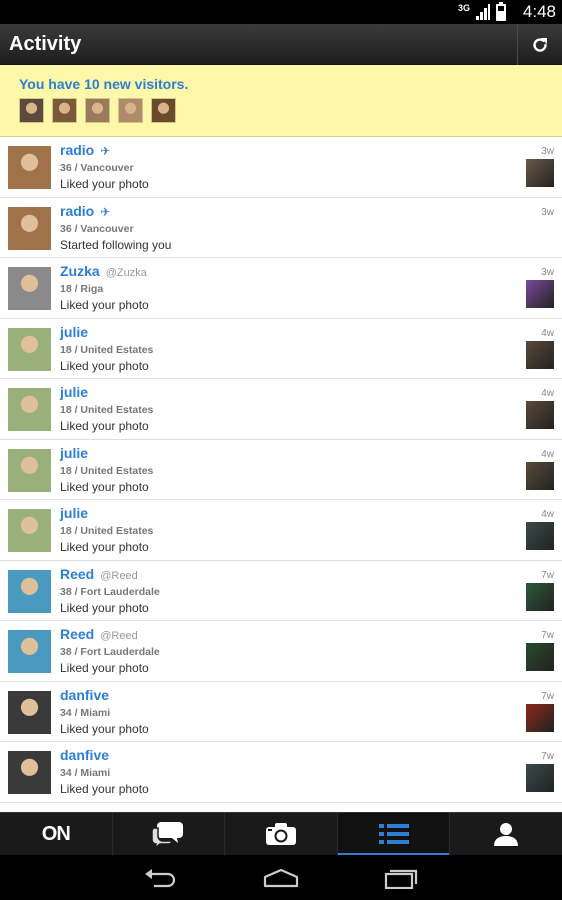 The height and width of the screenshot is (900, 562). I want to click on recents-button, so click(401, 878).